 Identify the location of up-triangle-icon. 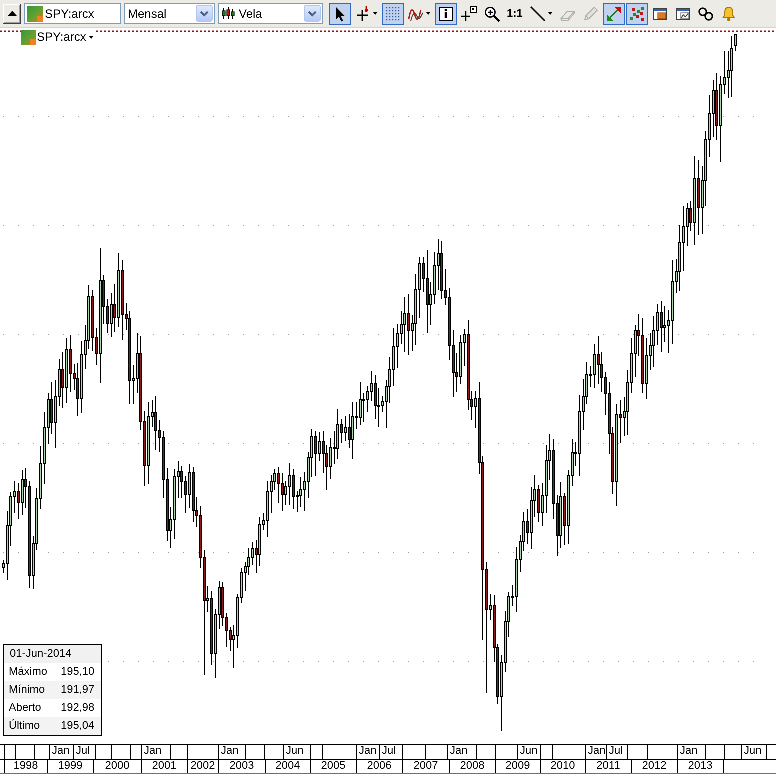
(12, 13).